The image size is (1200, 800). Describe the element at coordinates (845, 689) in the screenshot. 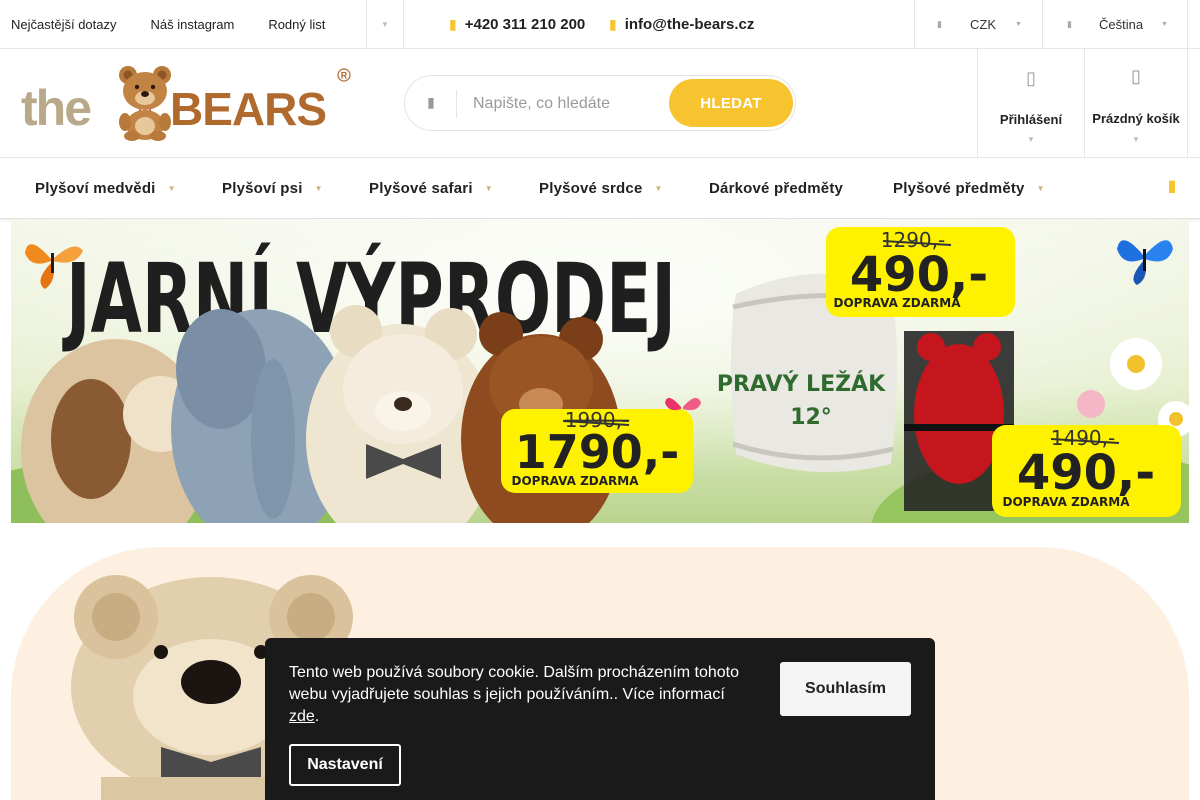

I see `cookie-agree-button: Souhlasím` at that location.